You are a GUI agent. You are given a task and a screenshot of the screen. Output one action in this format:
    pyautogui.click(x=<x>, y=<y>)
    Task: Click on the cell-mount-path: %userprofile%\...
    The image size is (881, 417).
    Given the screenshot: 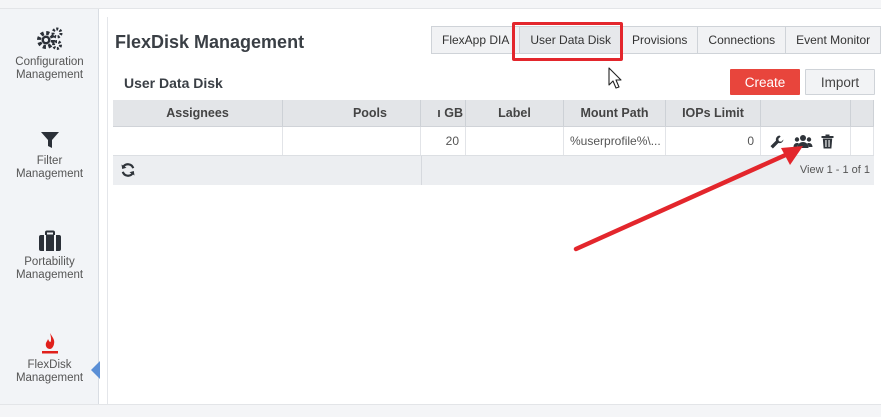 What is the action you would take?
    pyautogui.click(x=615, y=141)
    